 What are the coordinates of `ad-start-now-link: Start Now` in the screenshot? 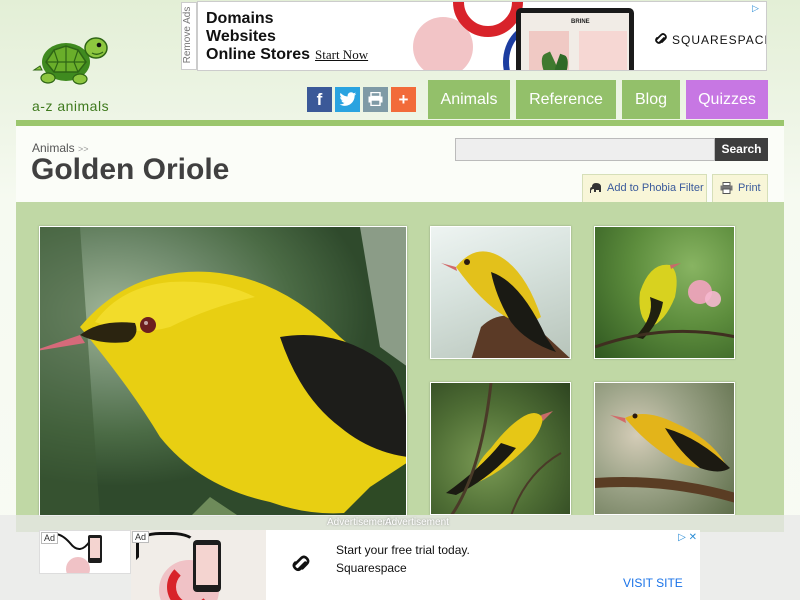 It's located at (341, 55).